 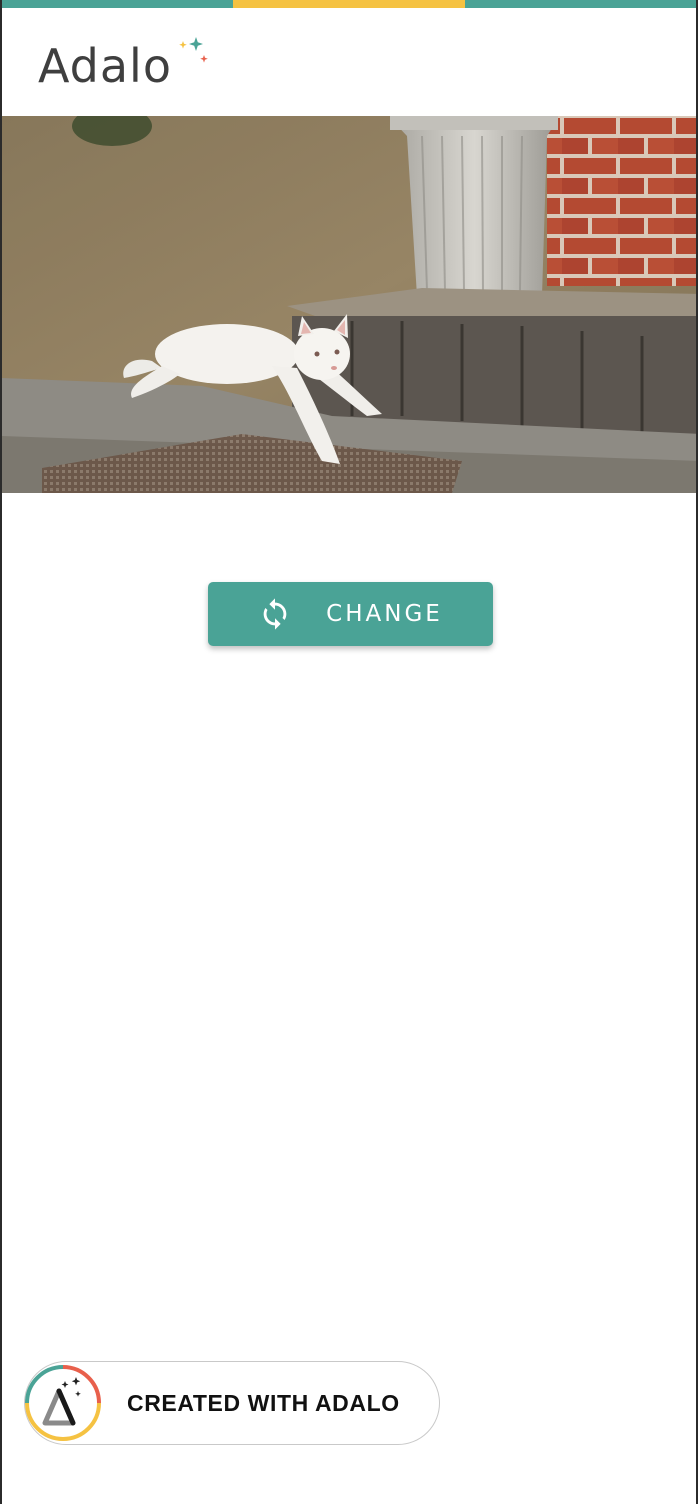 I want to click on adalo-logo: Adalo, so click(x=123, y=63).